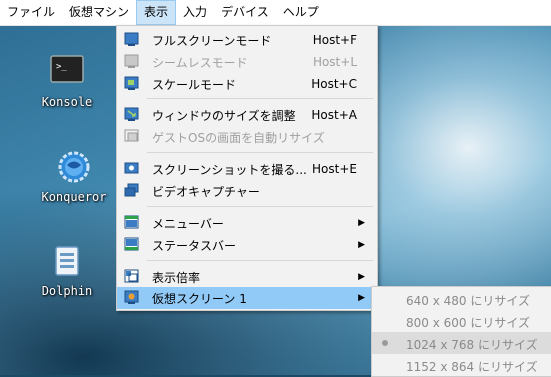  I want to click on menu-view: 表示, so click(156, 12).